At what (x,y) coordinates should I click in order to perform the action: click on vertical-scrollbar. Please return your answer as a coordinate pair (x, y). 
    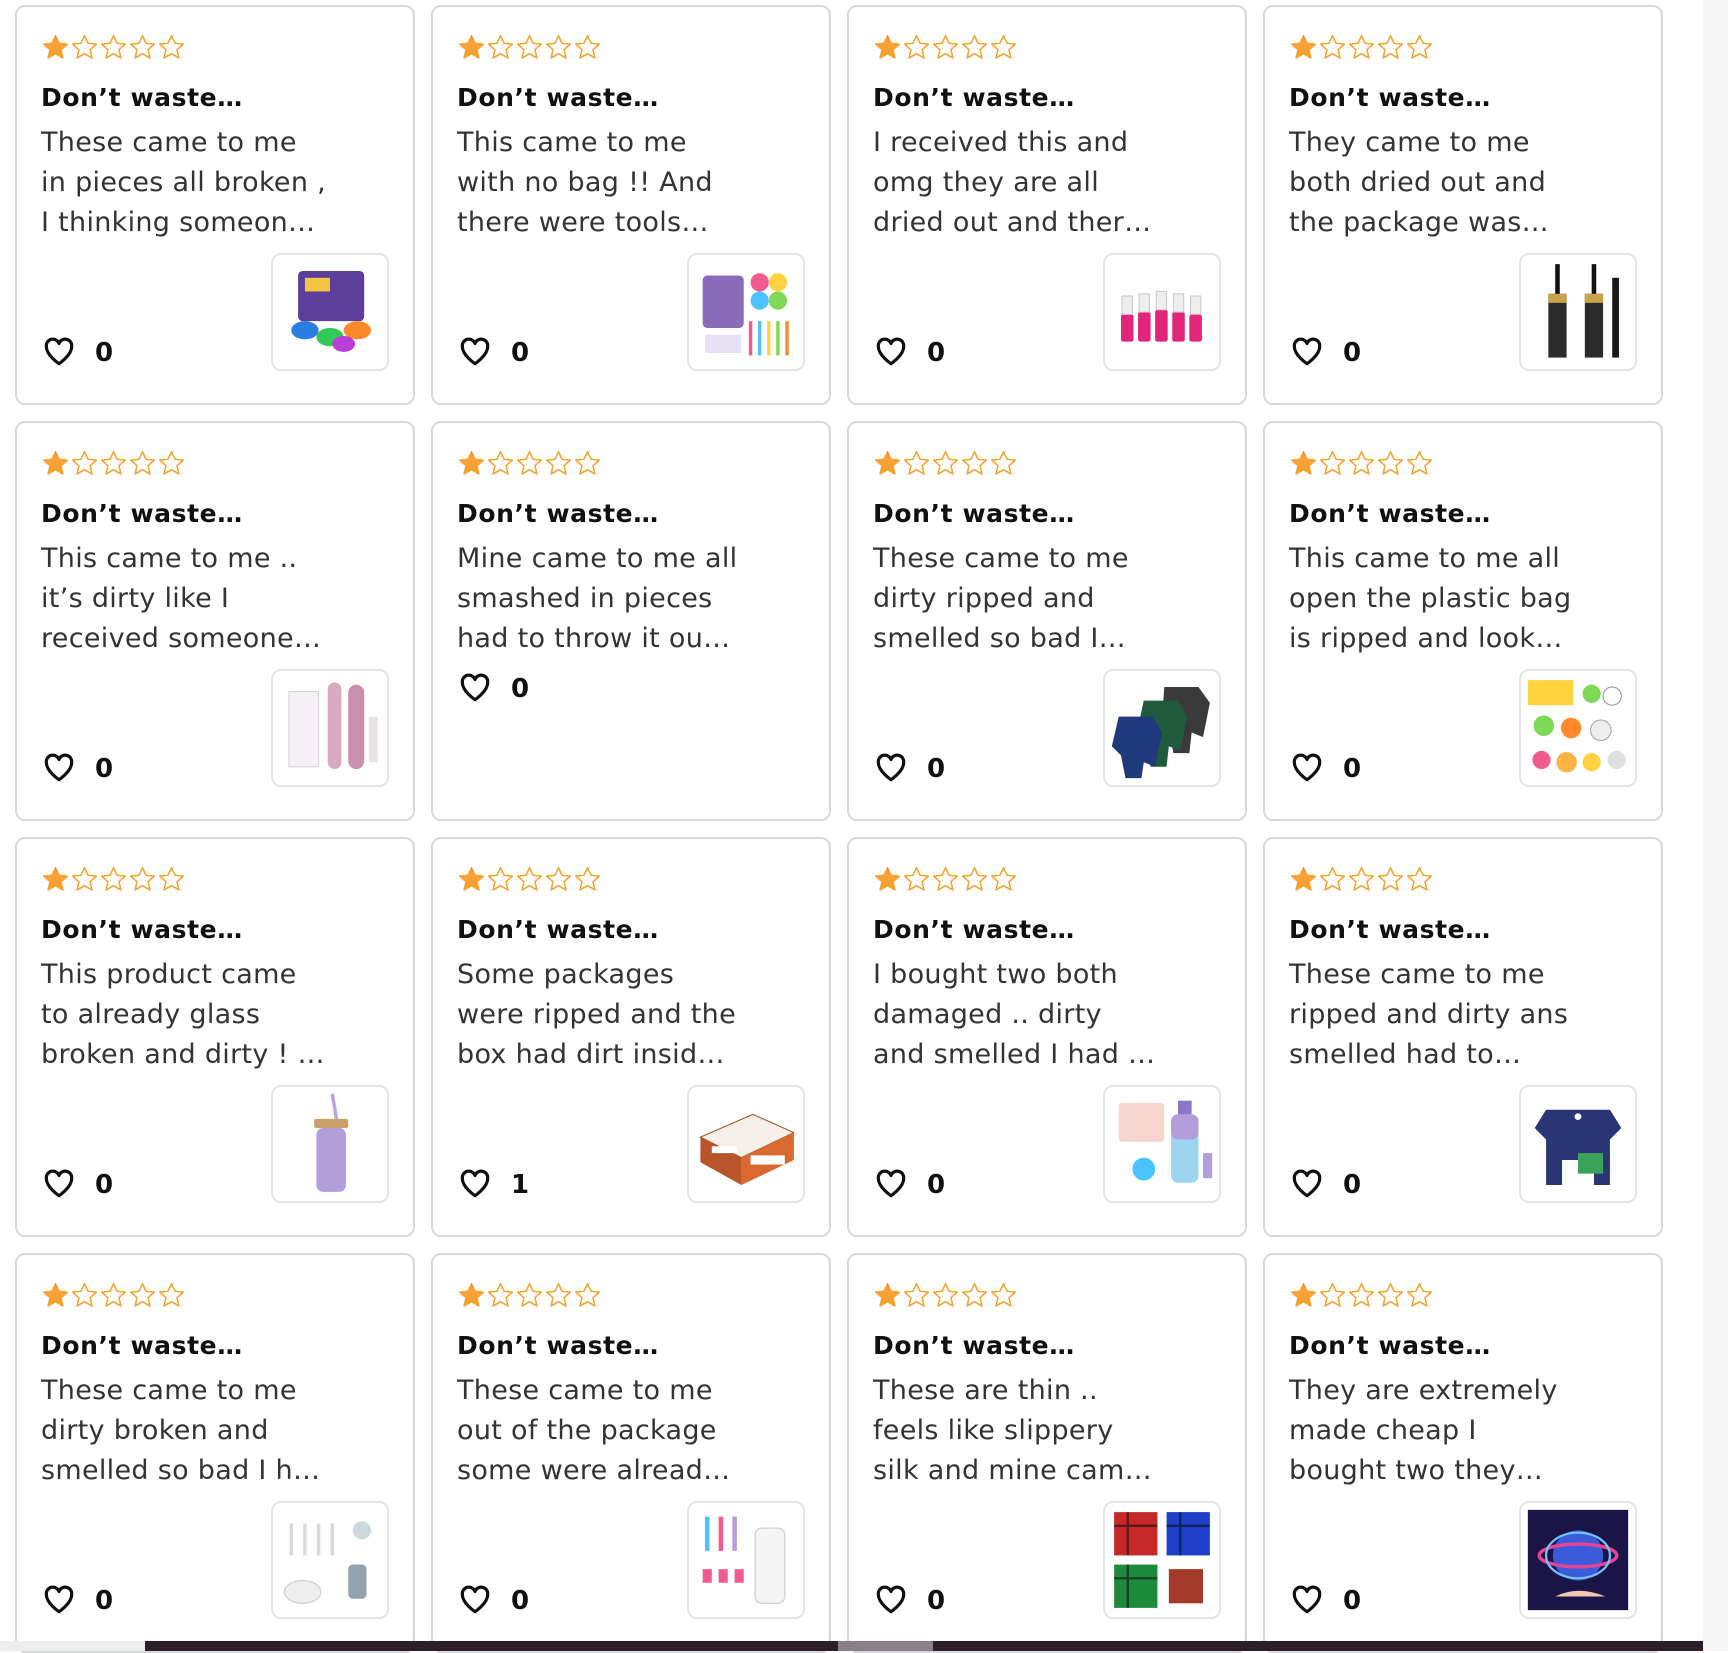
    Looking at the image, I should click on (1715, 825).